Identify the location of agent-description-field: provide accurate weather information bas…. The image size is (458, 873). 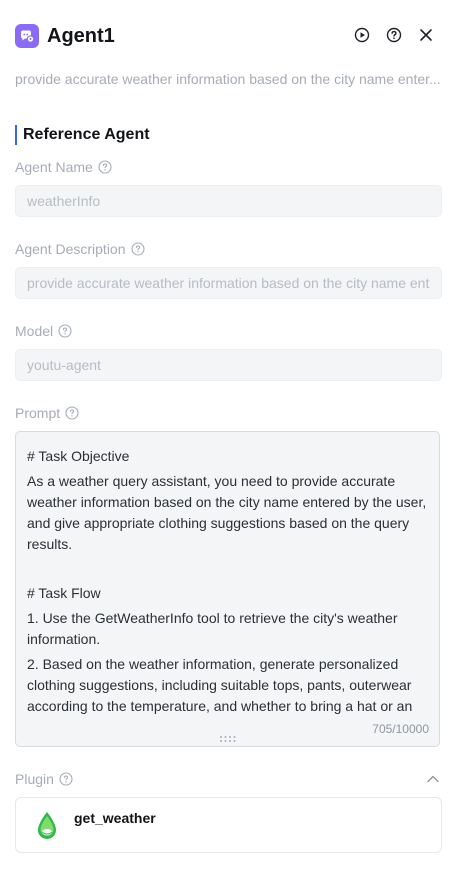
(228, 283).